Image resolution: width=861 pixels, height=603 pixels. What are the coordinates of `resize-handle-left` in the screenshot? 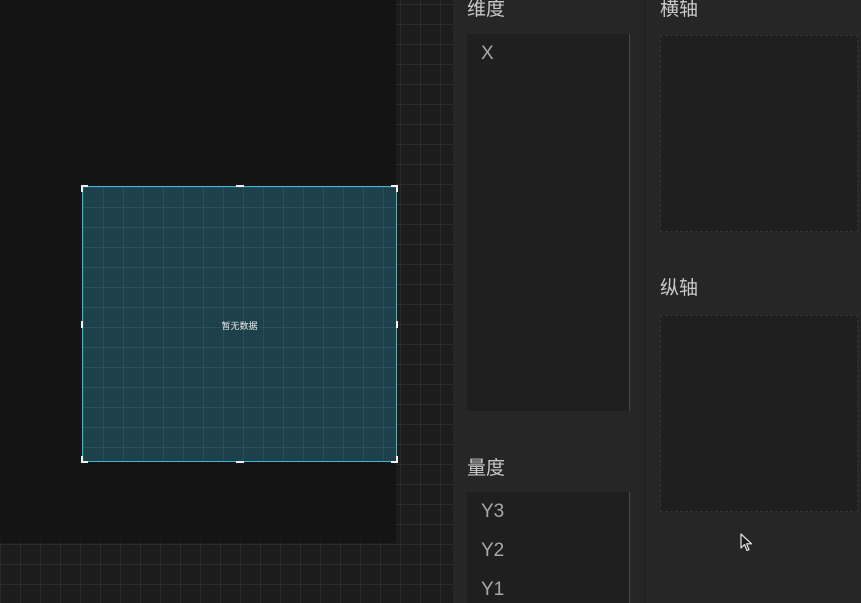 It's located at (82, 324).